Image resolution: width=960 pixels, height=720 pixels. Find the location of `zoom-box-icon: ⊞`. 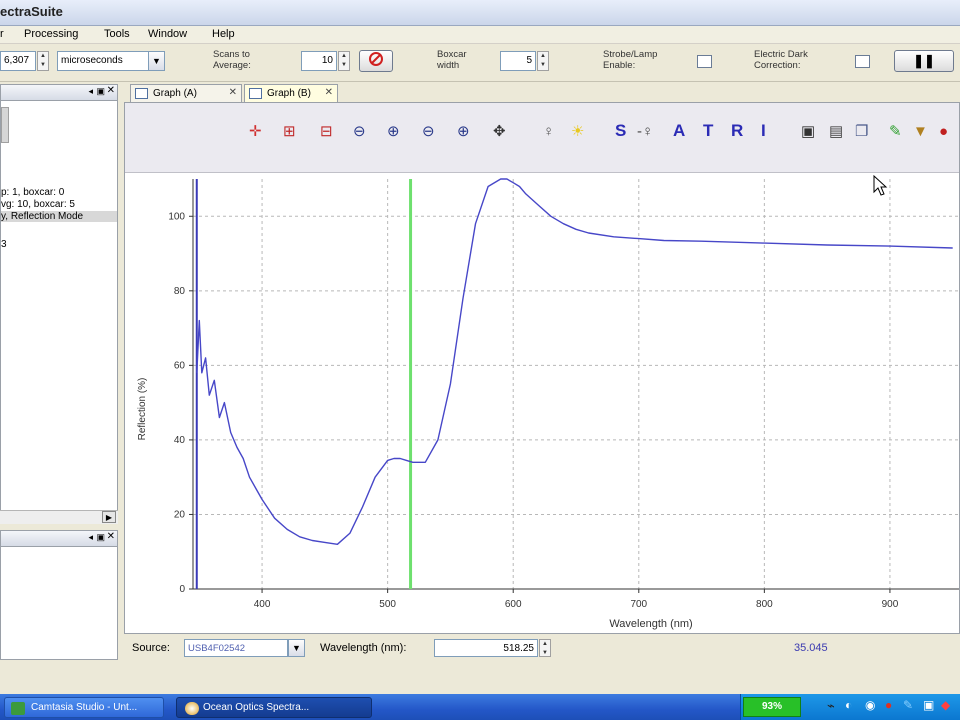

zoom-box-icon: ⊞ is located at coordinates (289, 132).